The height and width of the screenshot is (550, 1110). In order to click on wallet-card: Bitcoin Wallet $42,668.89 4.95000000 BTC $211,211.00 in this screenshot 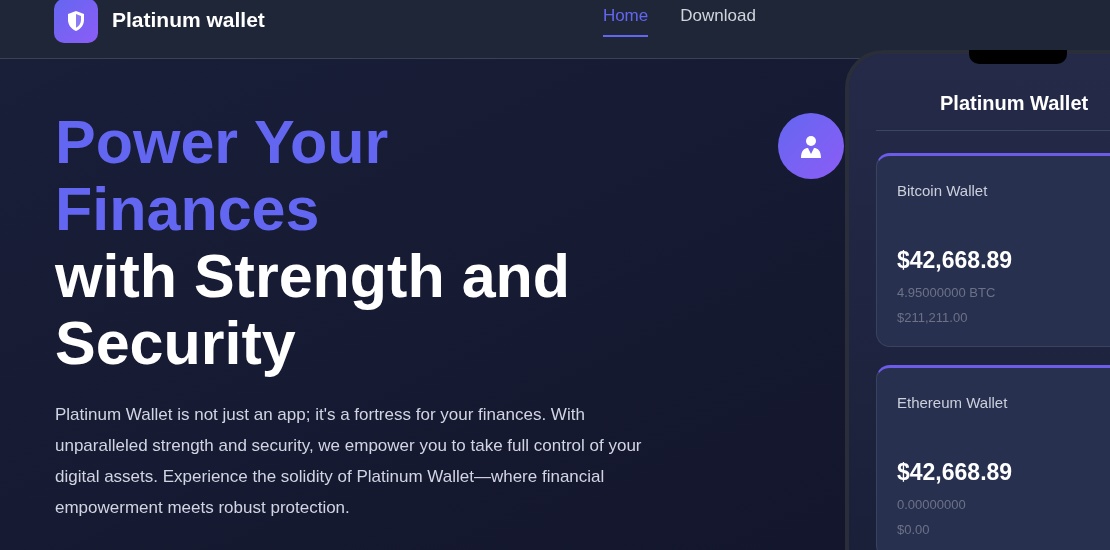, I will do `click(993, 250)`.